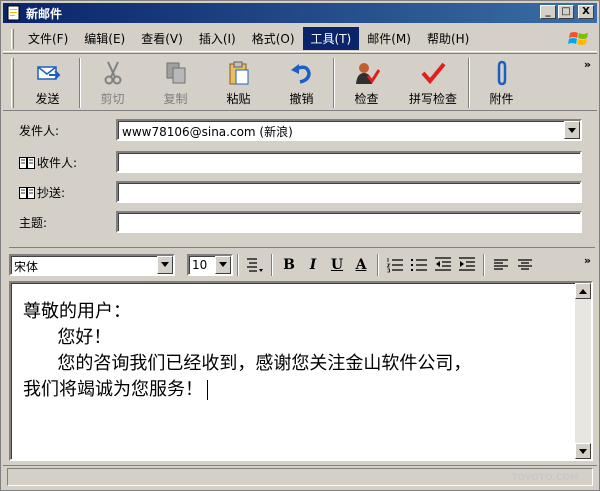 The height and width of the screenshot is (491, 600). I want to click on send-icon, so click(48, 73).